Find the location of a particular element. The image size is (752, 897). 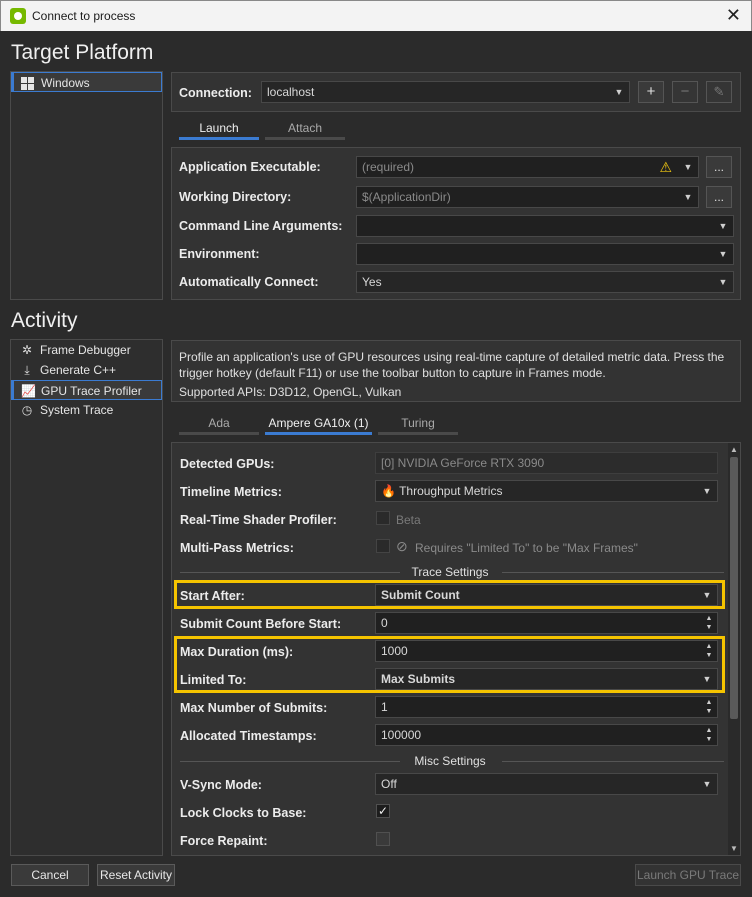

env-input: ▼ is located at coordinates (545, 254).